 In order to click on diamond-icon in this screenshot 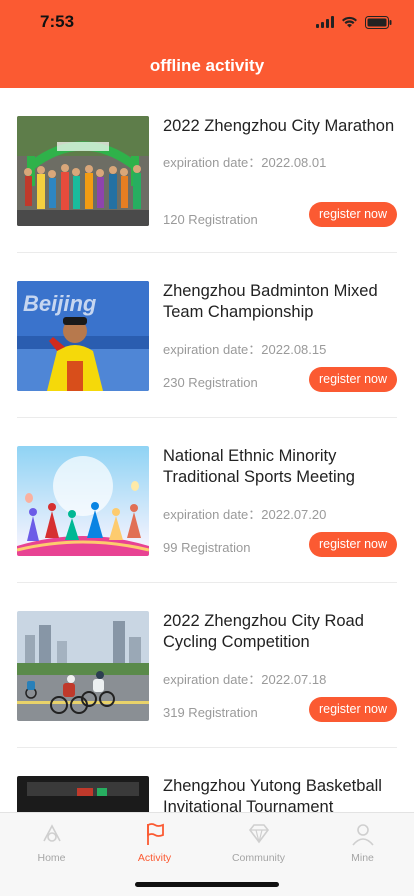, I will do `click(258, 834)`.